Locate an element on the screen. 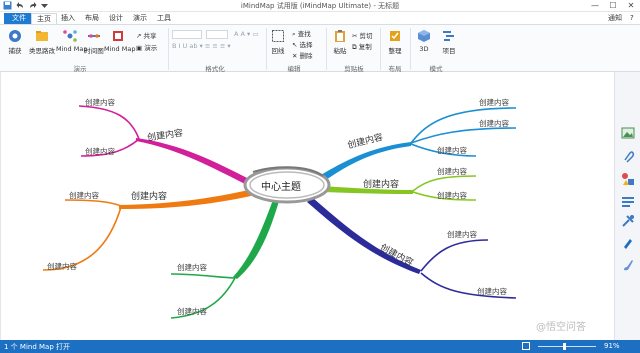 The image size is (640, 353). help-button: ? is located at coordinates (632, 18).